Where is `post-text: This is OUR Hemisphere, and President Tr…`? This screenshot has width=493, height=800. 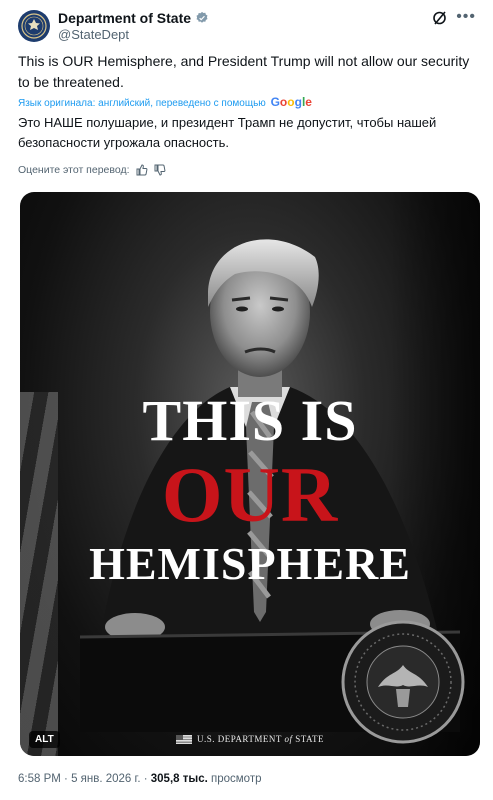
post-text: This is OUR Hemisphere, and President Tr… is located at coordinates (244, 71).